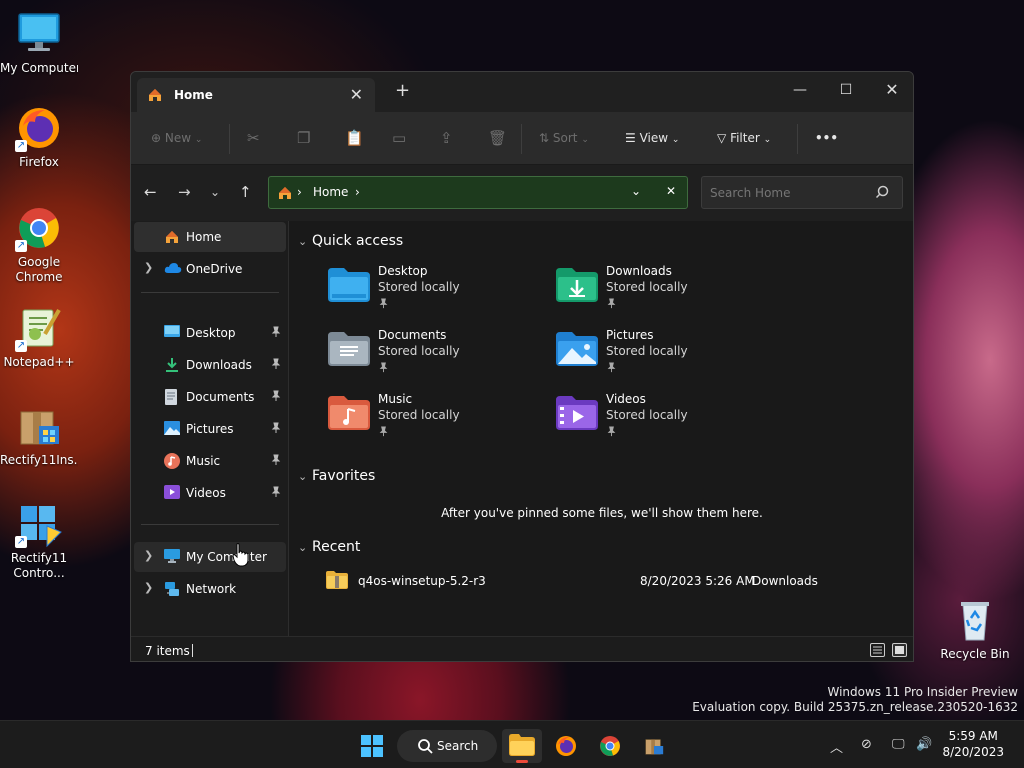  What do you see at coordinates (652, 138) in the screenshot?
I see `view-button: ☰ View ⌄` at bounding box center [652, 138].